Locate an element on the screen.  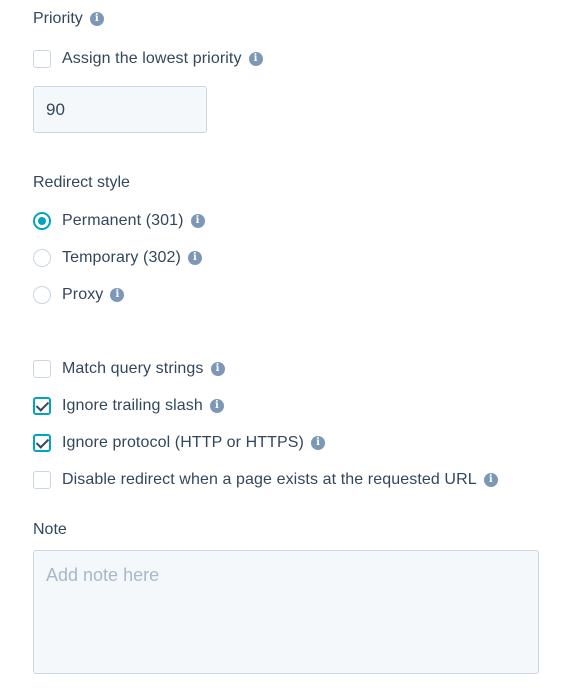
disable-redirect-checkbox is located at coordinates (42, 480).